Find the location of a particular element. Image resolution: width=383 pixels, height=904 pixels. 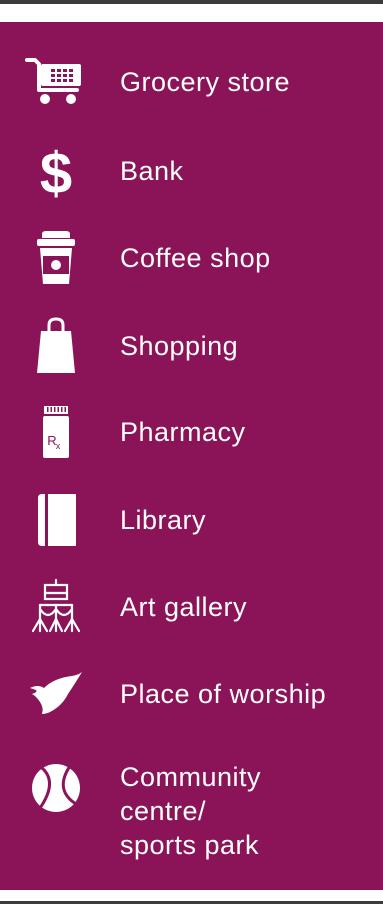

legend-label: Coffee shop is located at coordinates (195, 257).